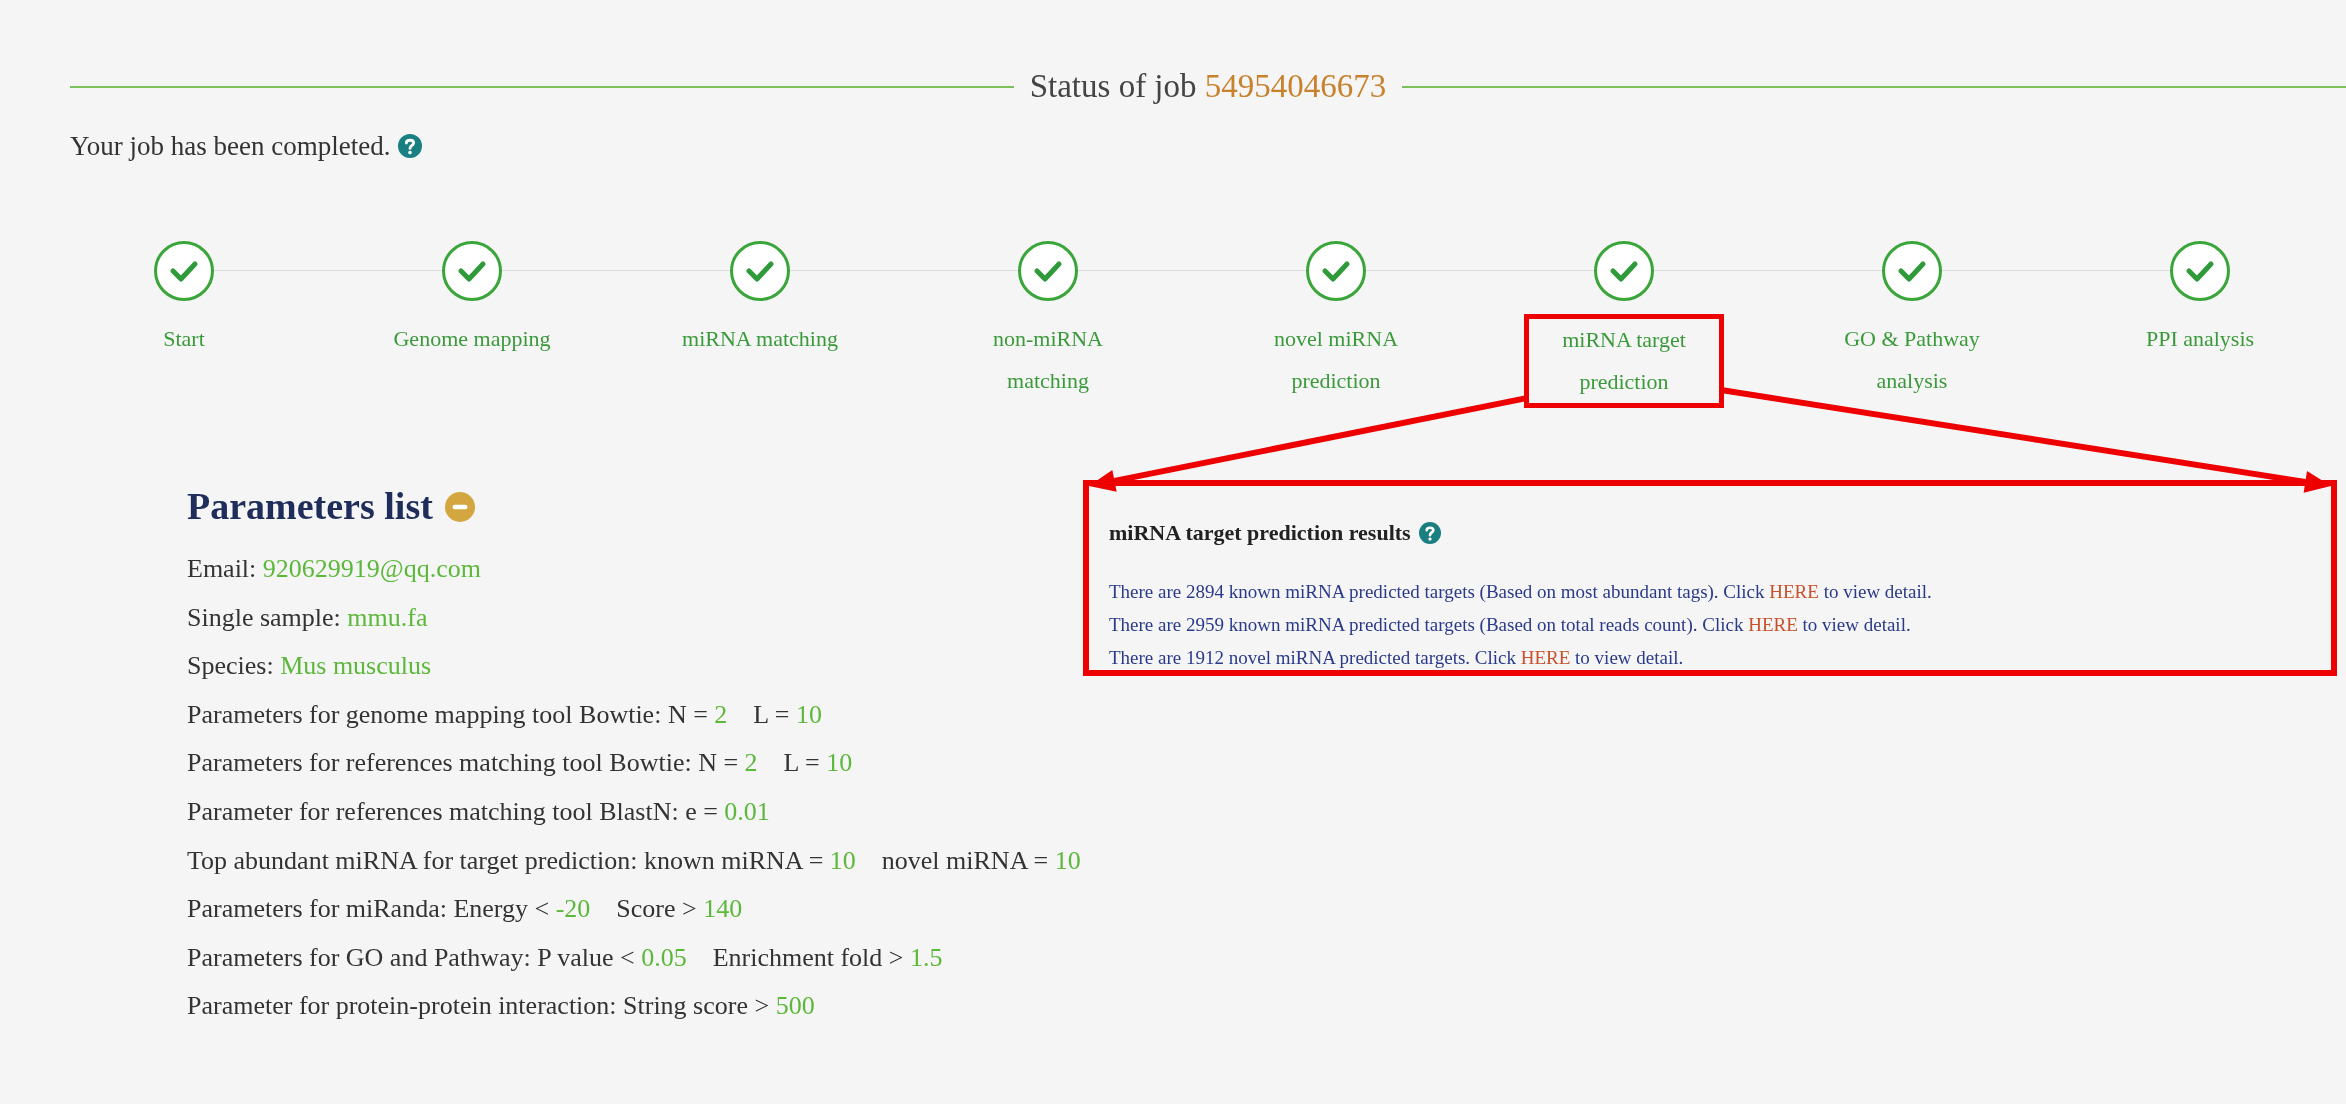 Image resolution: width=2346 pixels, height=1104 pixels. Describe the element at coordinates (472, 339) in the screenshot. I see `step-label: Genome mapping` at that location.